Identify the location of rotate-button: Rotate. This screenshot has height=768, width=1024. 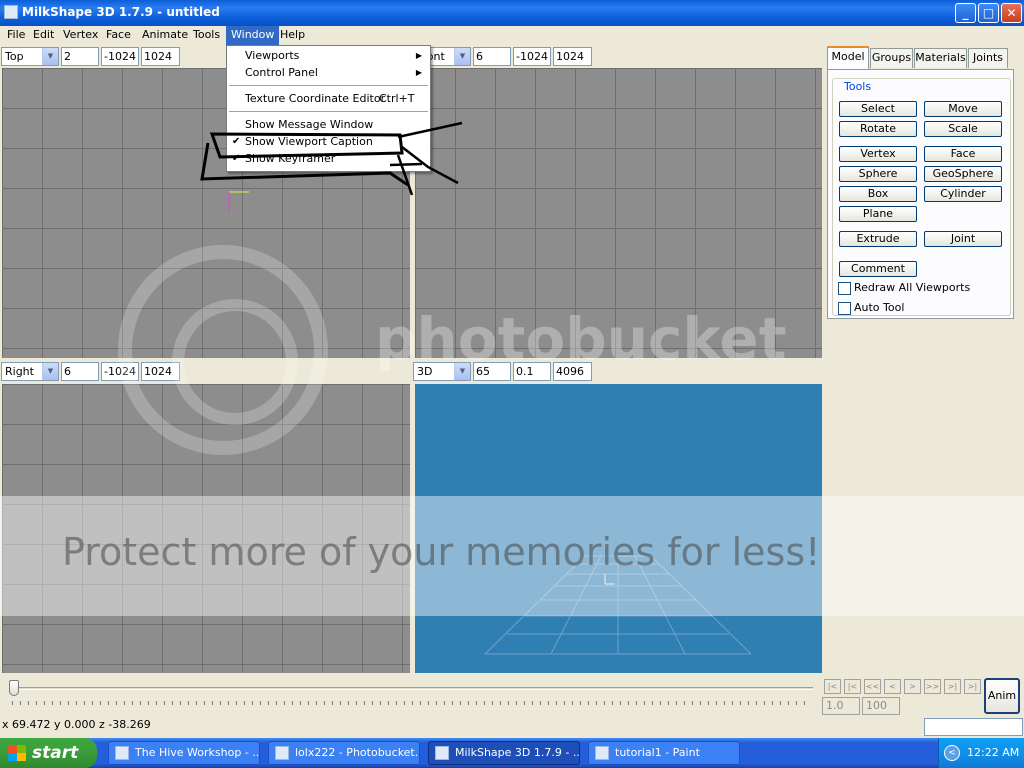
(878, 129).